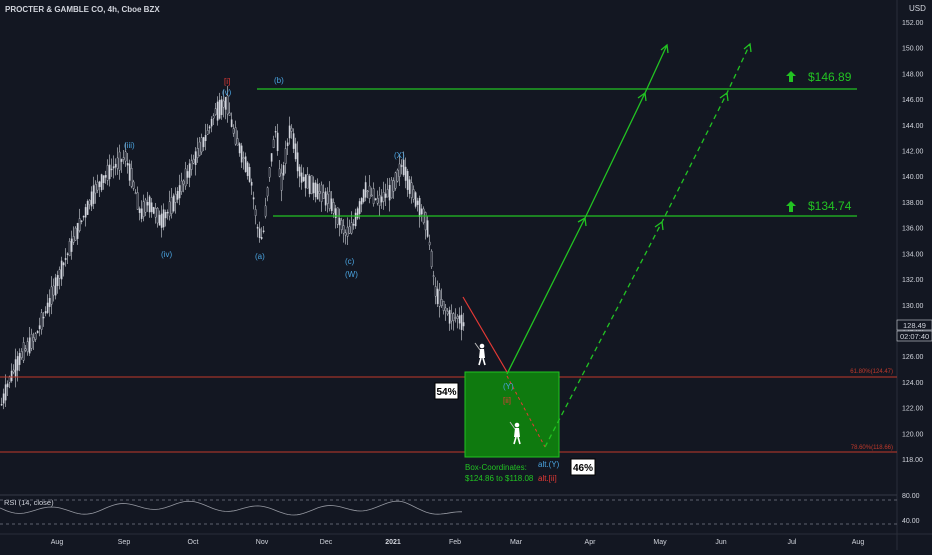 Image resolution: width=932 pixels, height=555 pixels. I want to click on price-tick-label: 124.00, so click(913, 383).